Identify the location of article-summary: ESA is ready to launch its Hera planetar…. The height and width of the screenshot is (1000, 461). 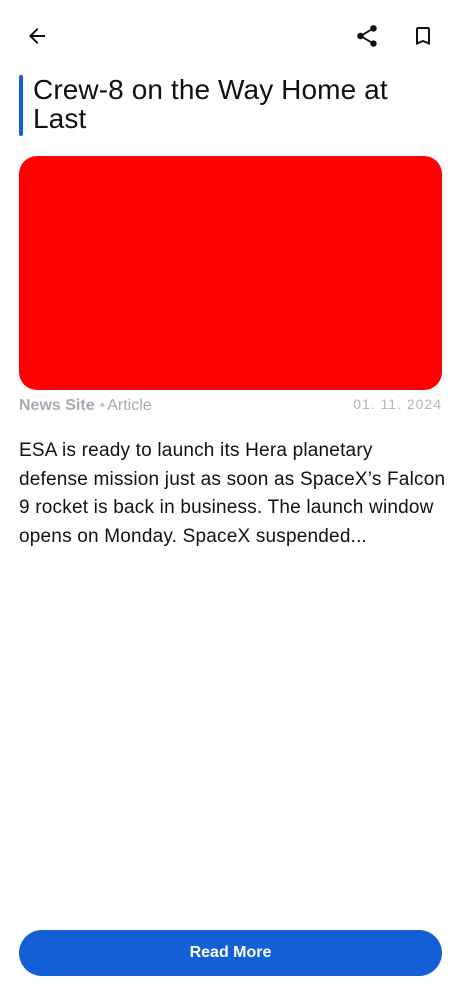
(232, 493).